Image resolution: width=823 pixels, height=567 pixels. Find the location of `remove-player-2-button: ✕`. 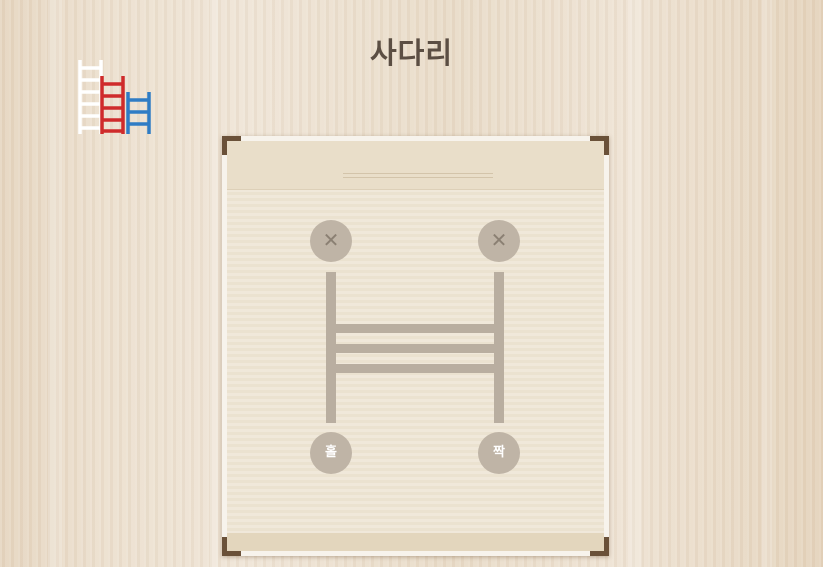

remove-player-2-button: ✕ is located at coordinates (499, 241).